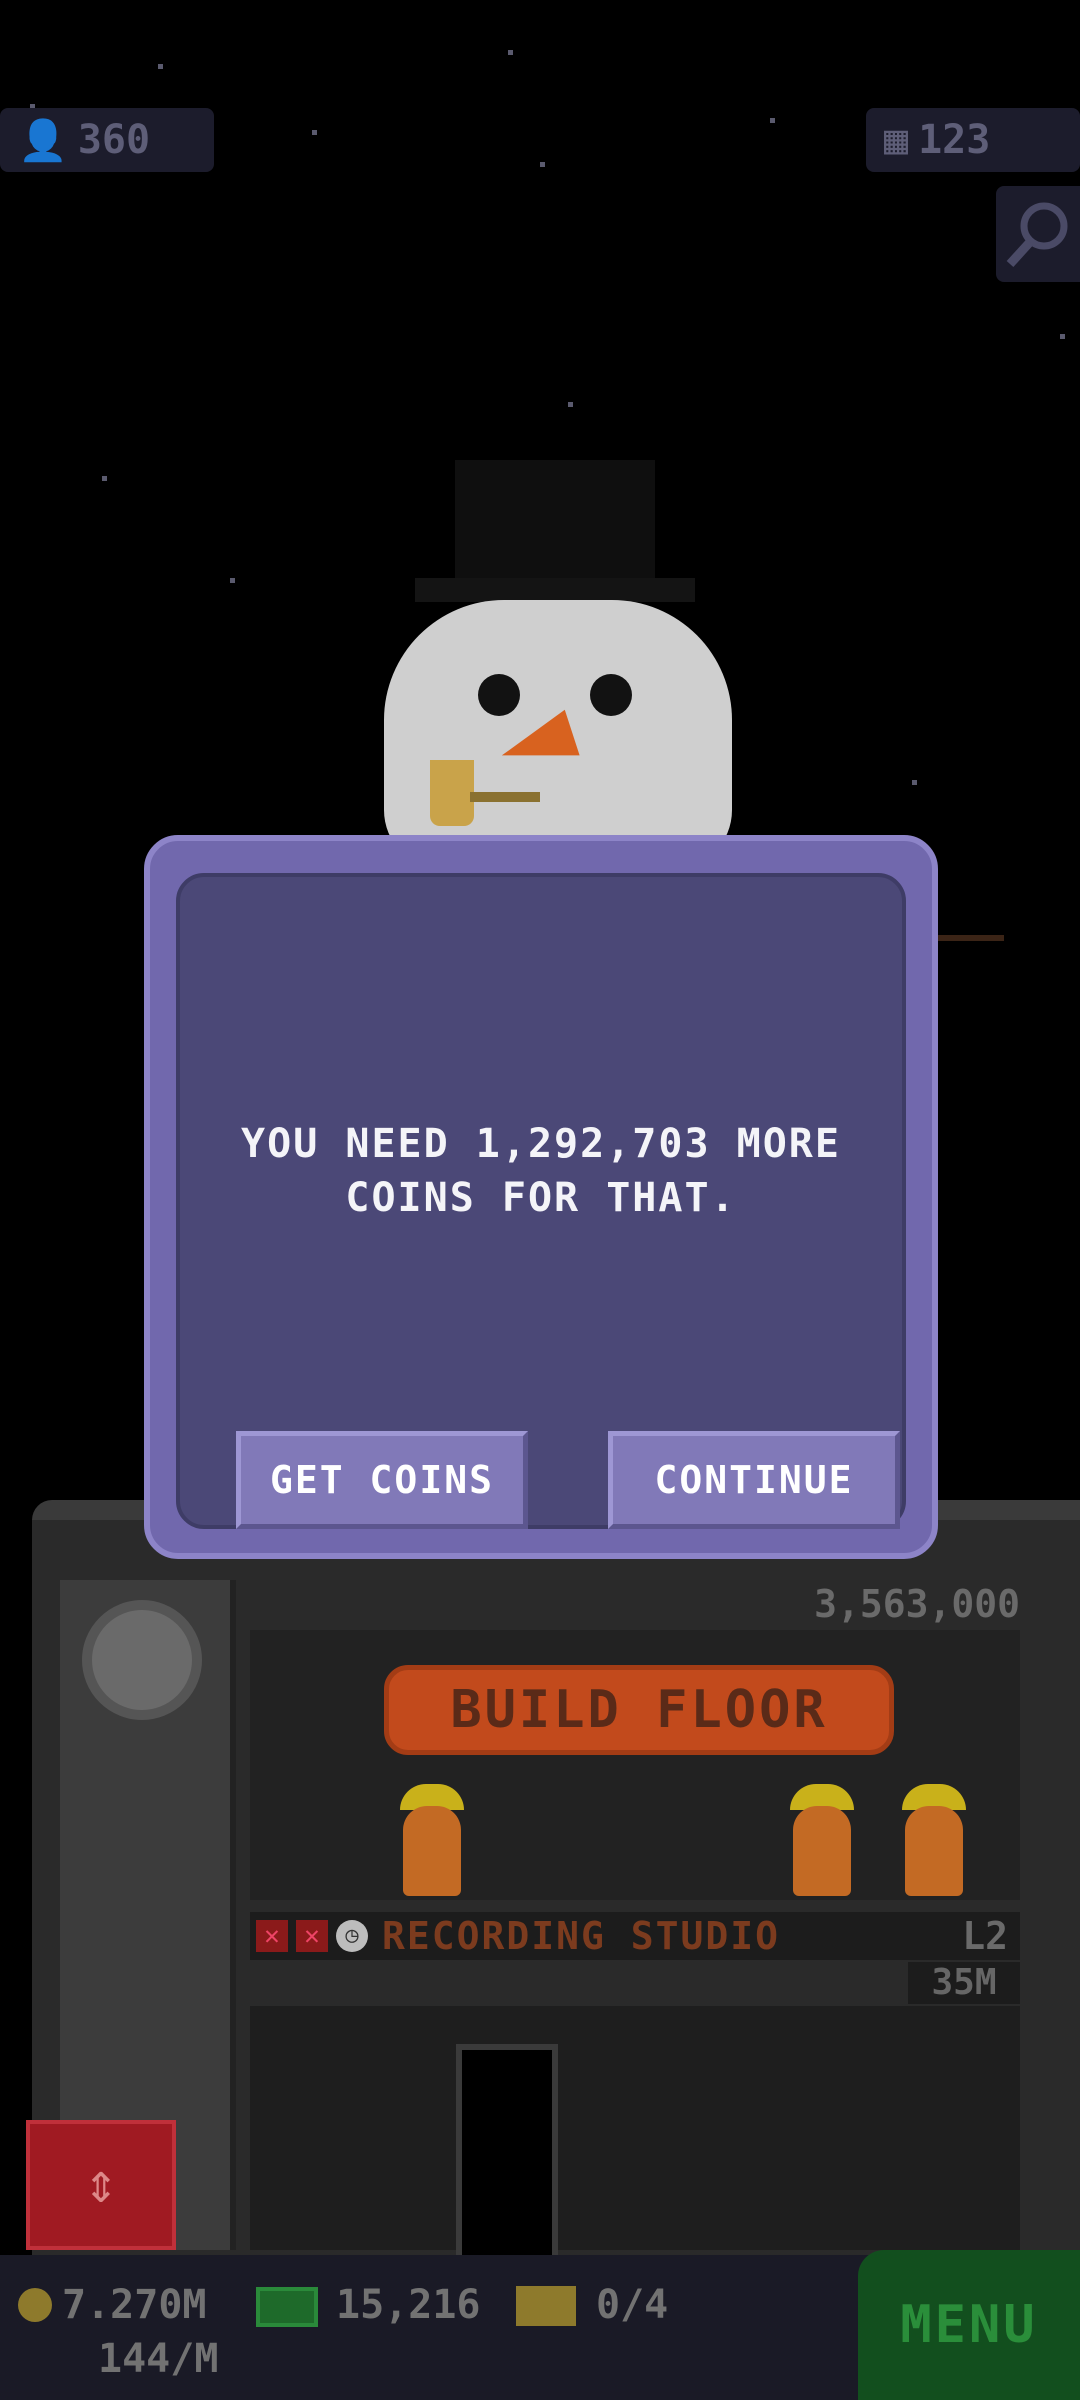 The image size is (1080, 2400). What do you see at coordinates (632, 2305) in the screenshot?
I see `tickets-value: 0/4` at bounding box center [632, 2305].